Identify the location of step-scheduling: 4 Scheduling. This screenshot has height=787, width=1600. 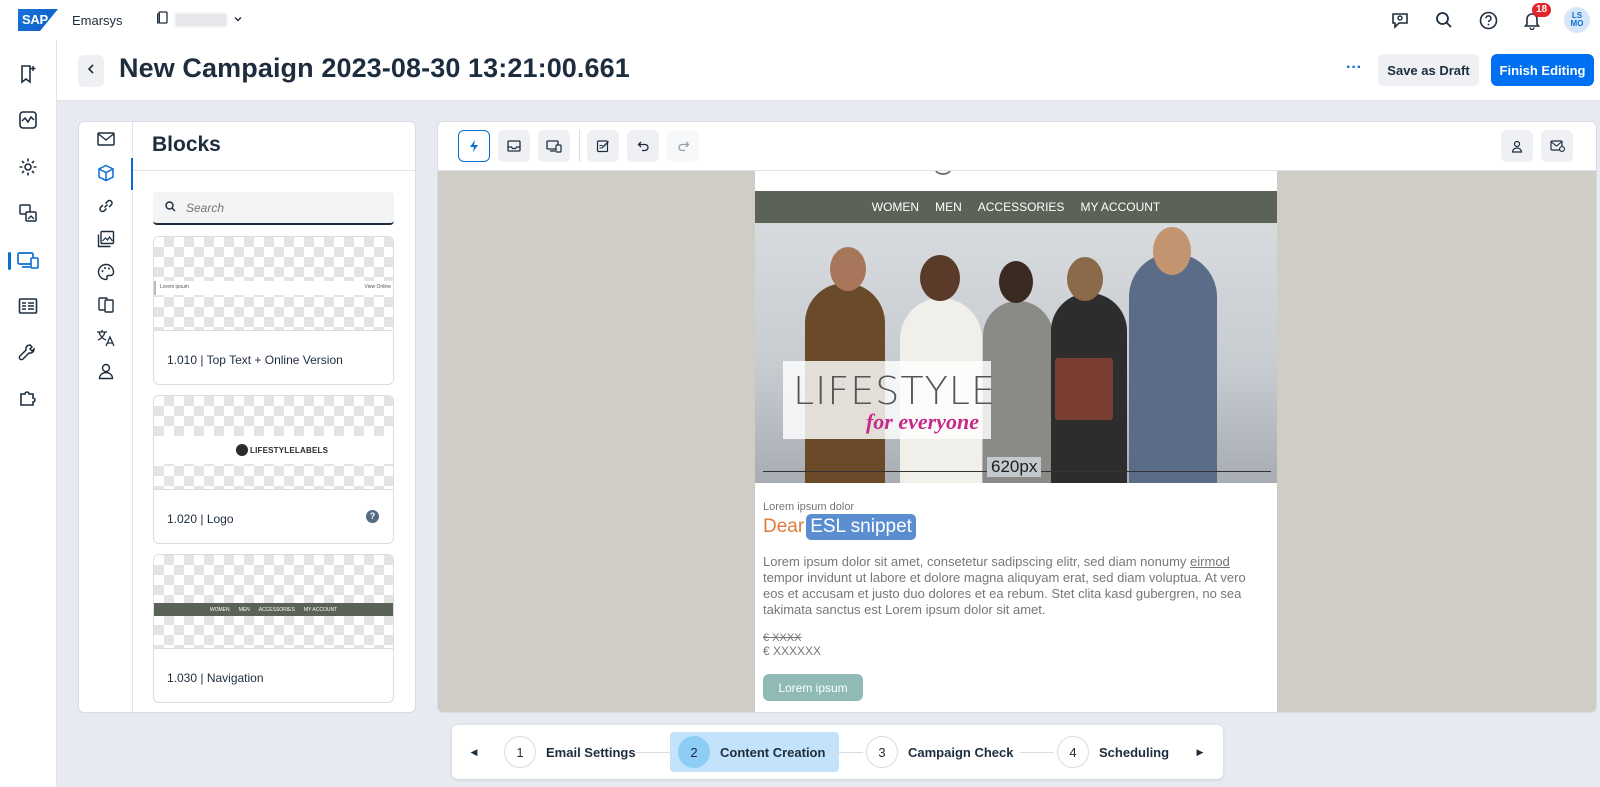
(1113, 752).